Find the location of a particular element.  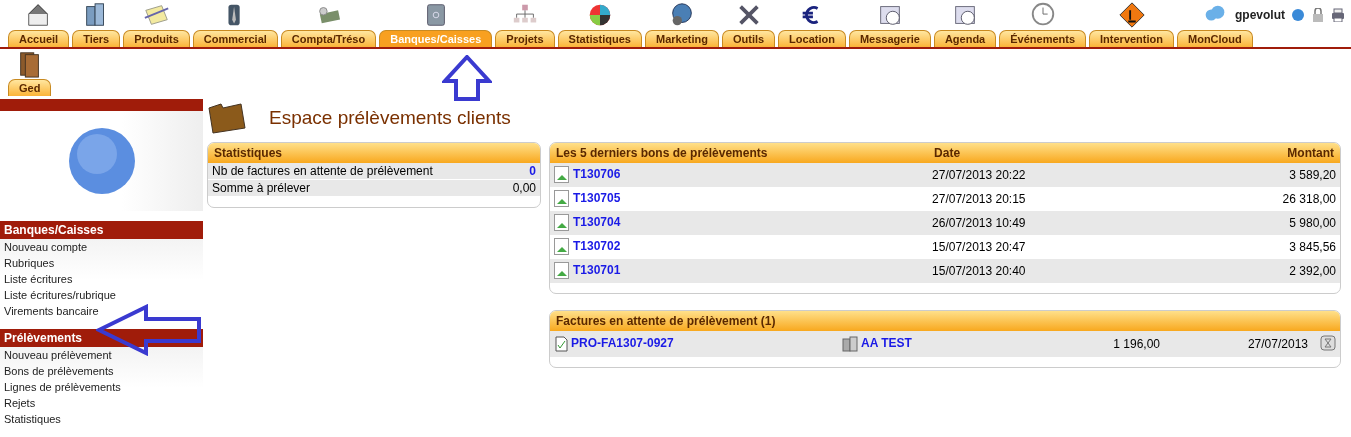

table-header: Statistiques is located at coordinates (374, 153).